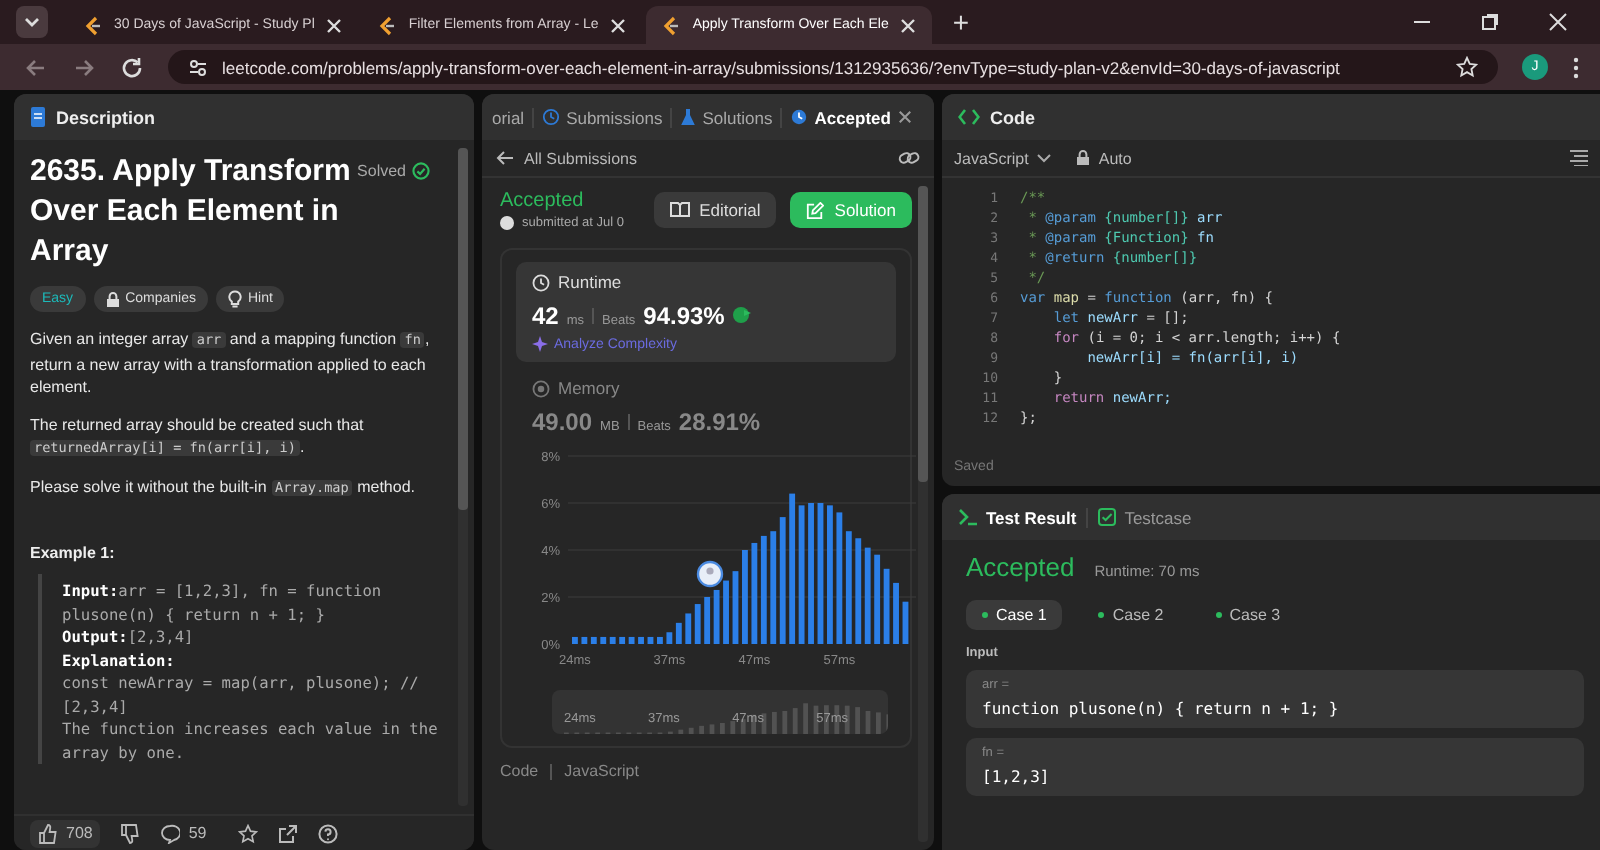 Image resolution: width=1600 pixels, height=850 pixels. I want to click on speech-bubble-icon, so click(170, 833).